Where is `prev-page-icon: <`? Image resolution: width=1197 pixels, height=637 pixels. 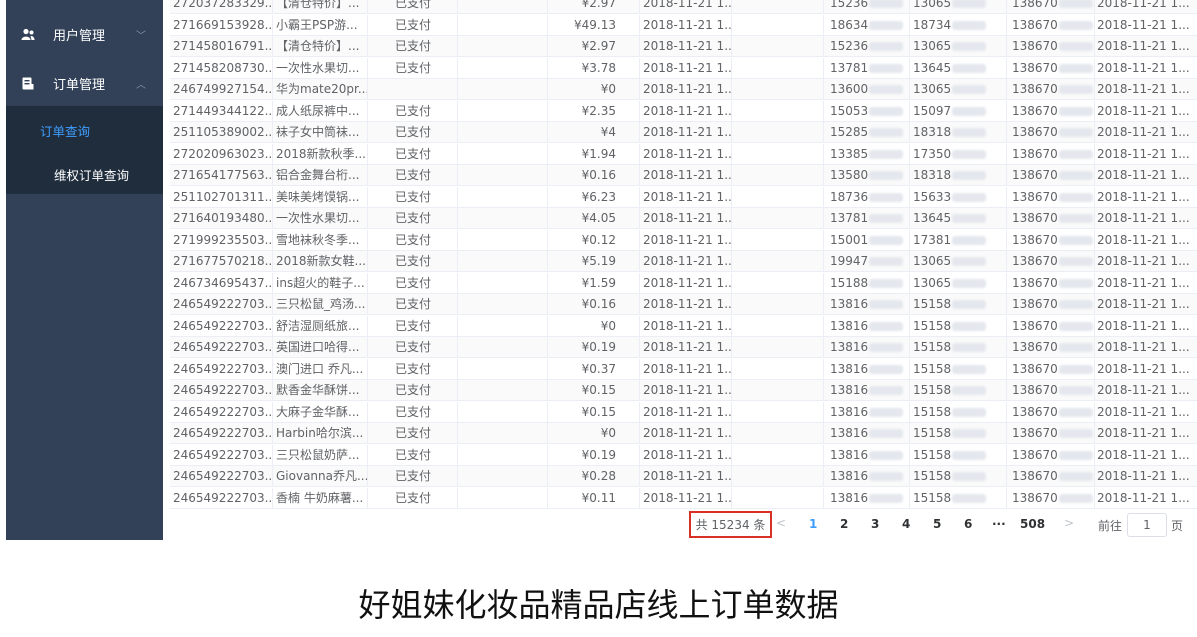
prev-page-icon: < is located at coordinates (781, 523).